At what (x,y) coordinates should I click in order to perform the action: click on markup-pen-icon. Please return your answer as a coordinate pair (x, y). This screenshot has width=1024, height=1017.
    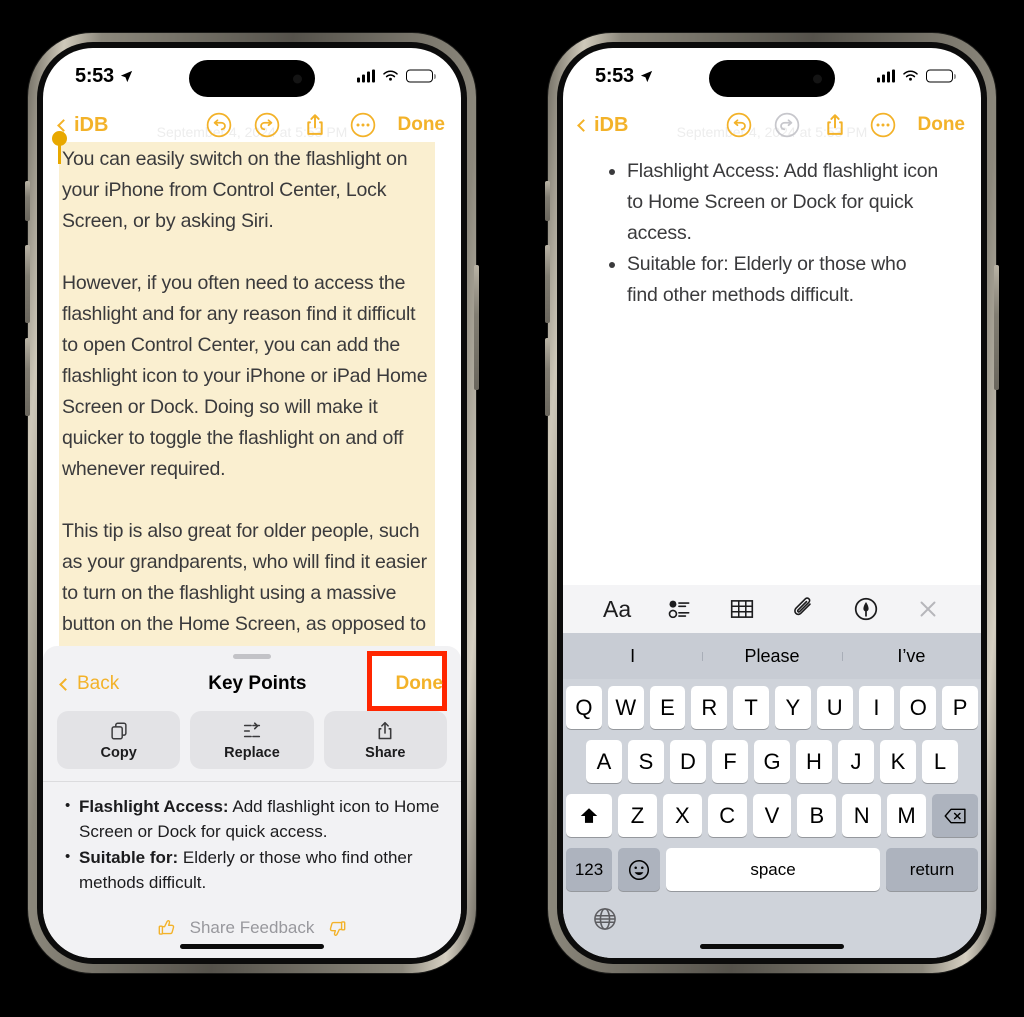
    Looking at the image, I should click on (866, 609).